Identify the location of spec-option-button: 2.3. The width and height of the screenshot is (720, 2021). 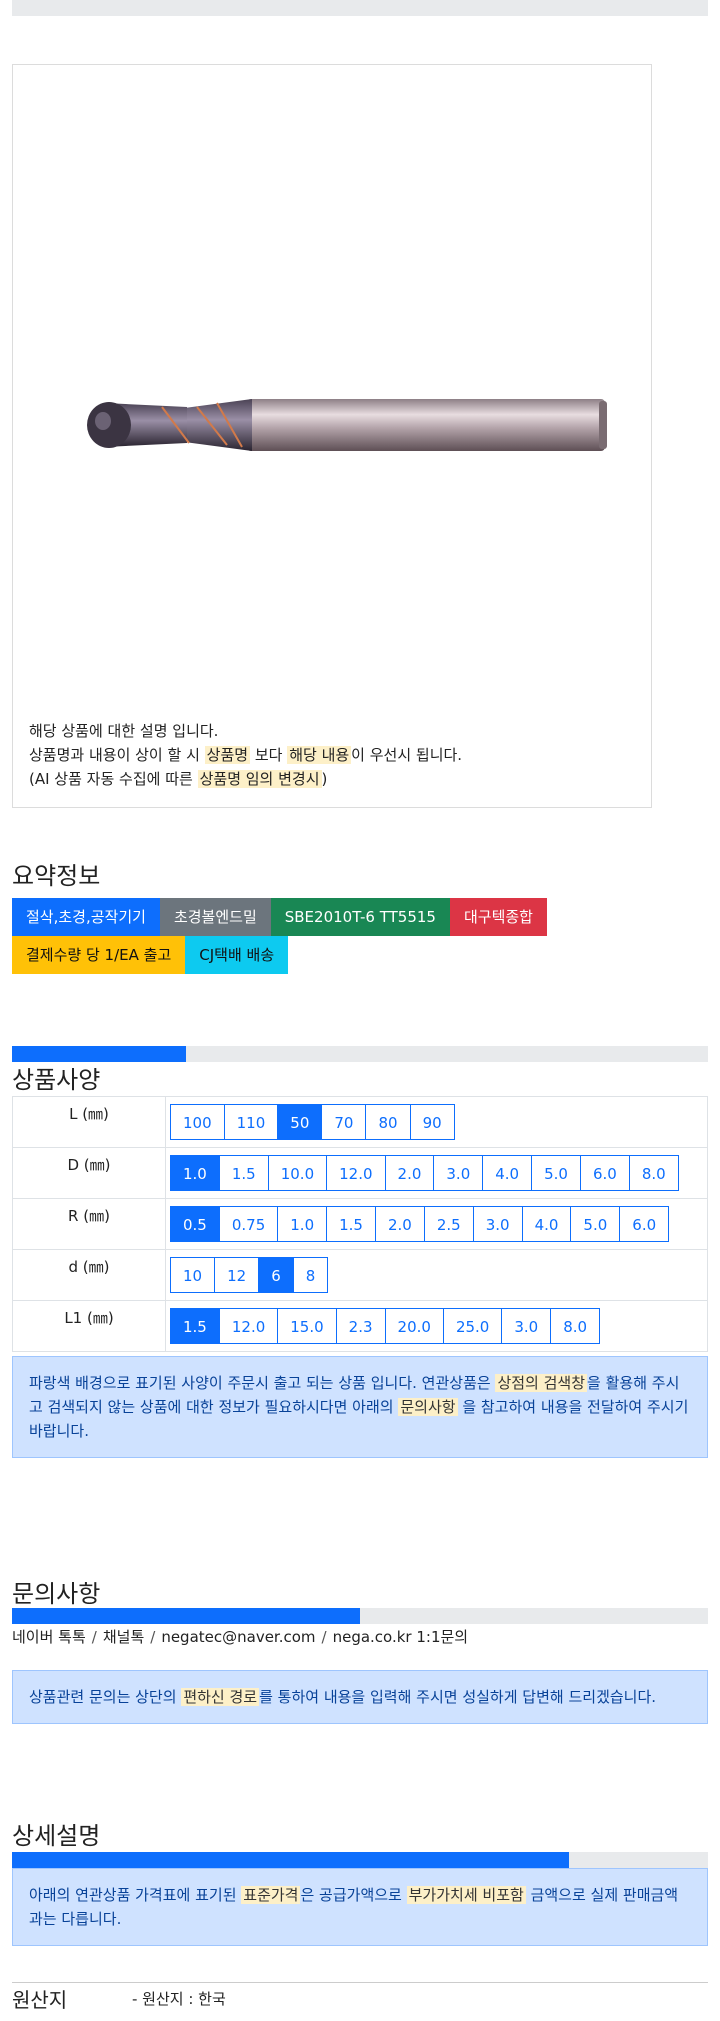
(360, 1326).